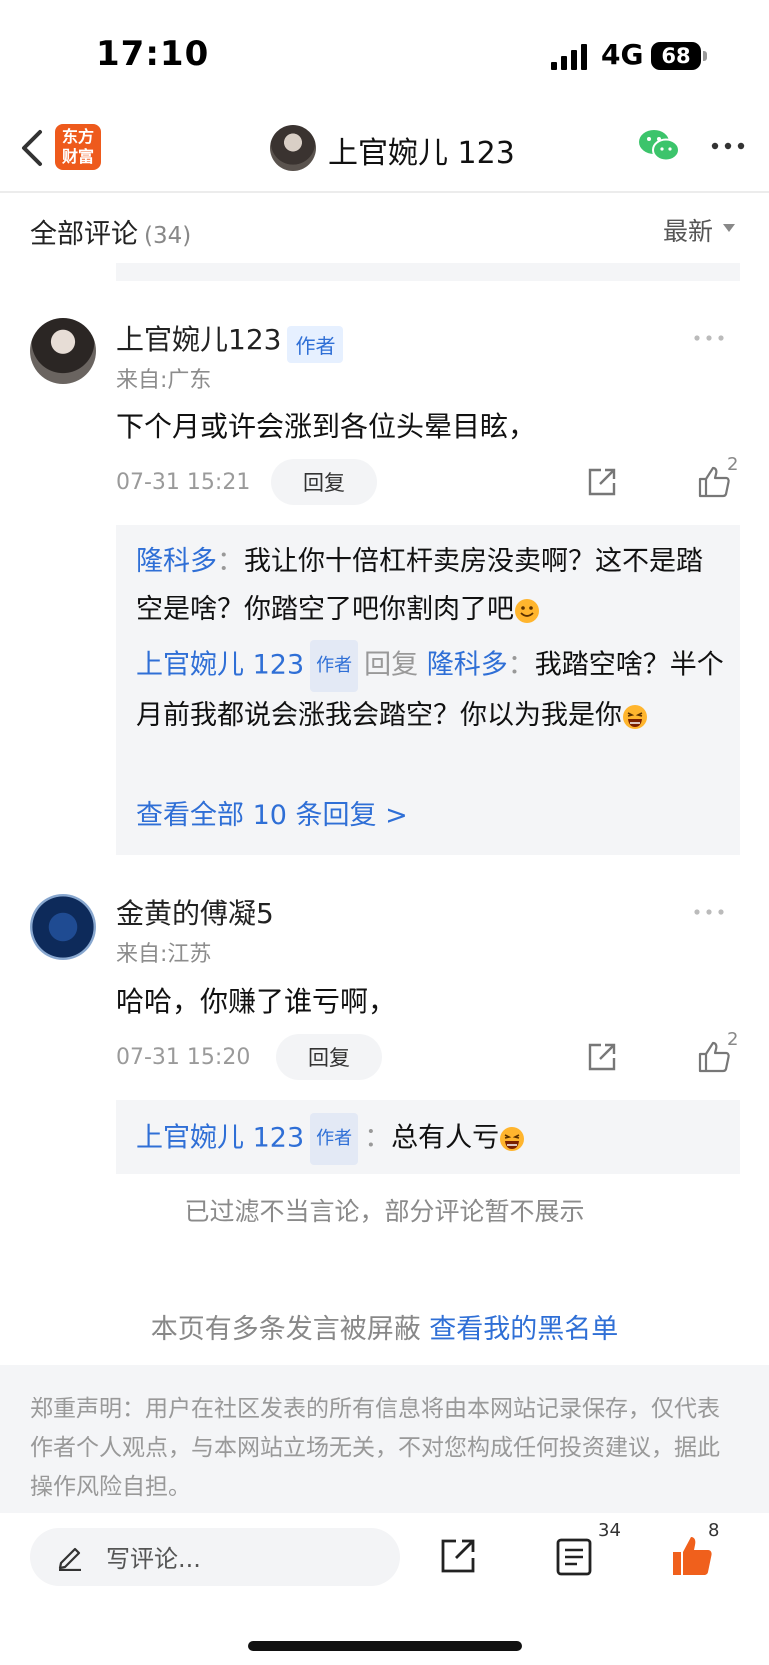 The width and height of the screenshot is (769, 1665). Describe the element at coordinates (445, 1138) in the screenshot. I see `reply-text: 总有人亏` at that location.